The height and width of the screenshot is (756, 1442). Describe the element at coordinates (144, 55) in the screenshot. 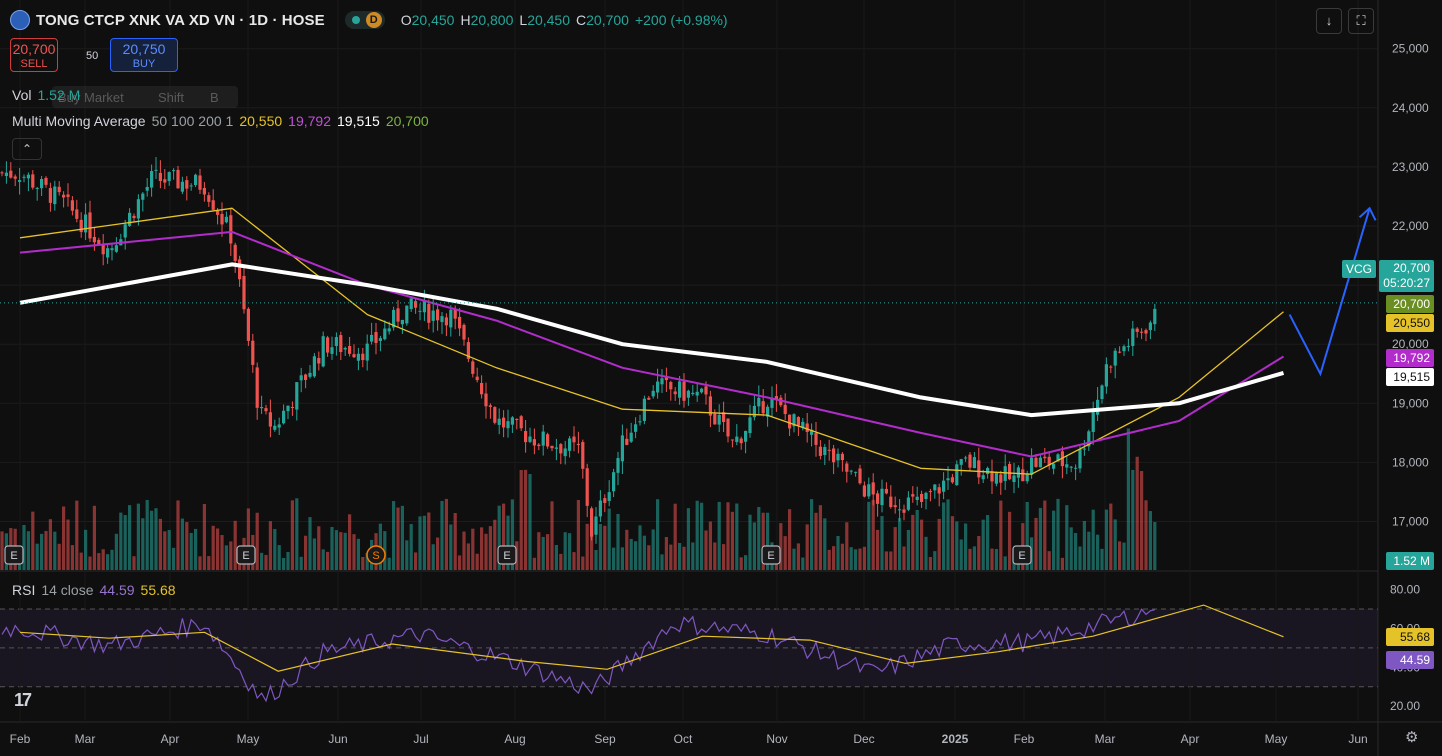

I see `buy-button: 20,750 BUY` at that location.